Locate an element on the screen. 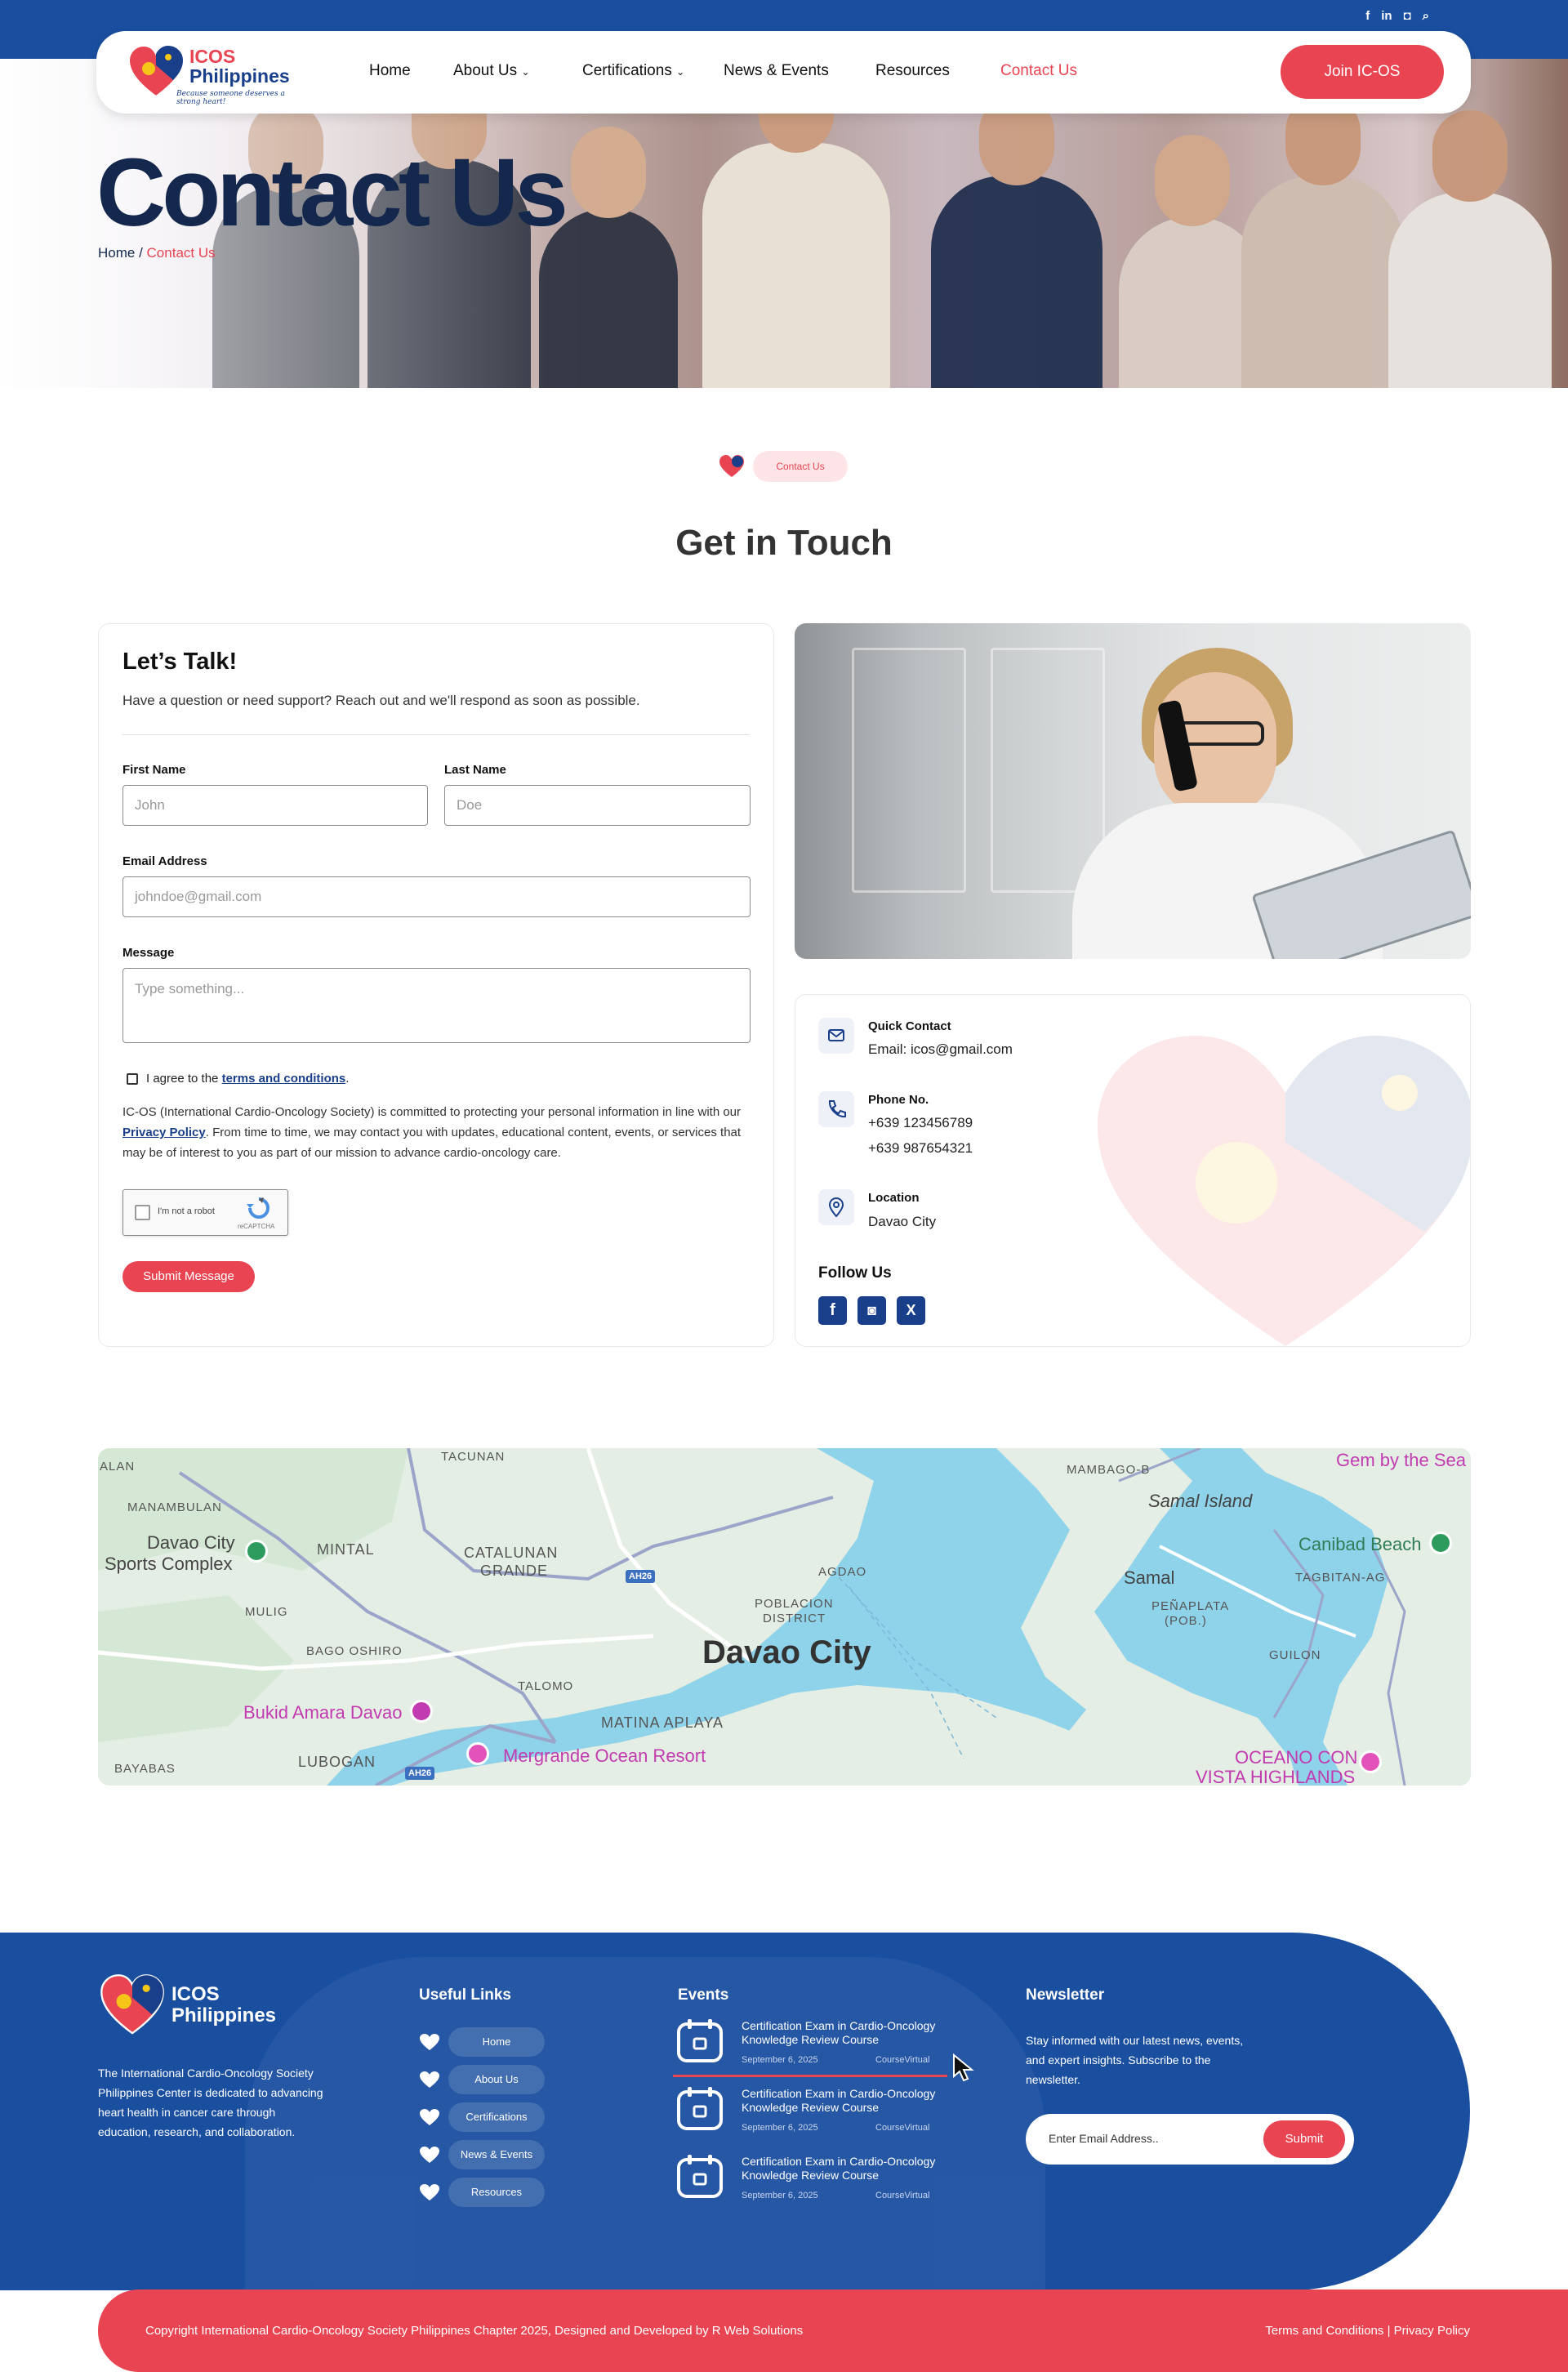 The height and width of the screenshot is (2372, 1568). footer-link-certifications: Certifications is located at coordinates (482, 2117).